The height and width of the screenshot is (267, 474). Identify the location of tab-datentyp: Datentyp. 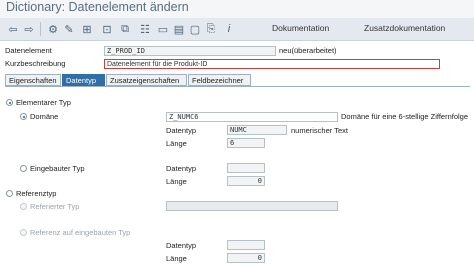
(83, 80).